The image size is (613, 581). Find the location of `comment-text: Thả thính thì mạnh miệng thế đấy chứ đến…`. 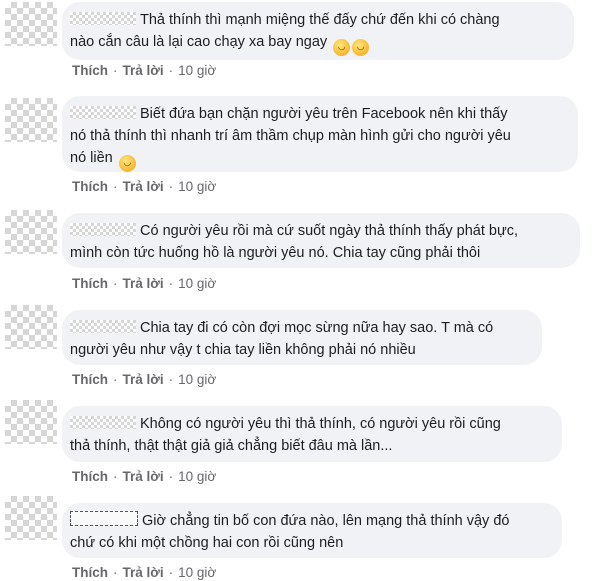

comment-text: Thả thính thì mạnh miệng thế đấy chứ đến… is located at coordinates (316, 32).